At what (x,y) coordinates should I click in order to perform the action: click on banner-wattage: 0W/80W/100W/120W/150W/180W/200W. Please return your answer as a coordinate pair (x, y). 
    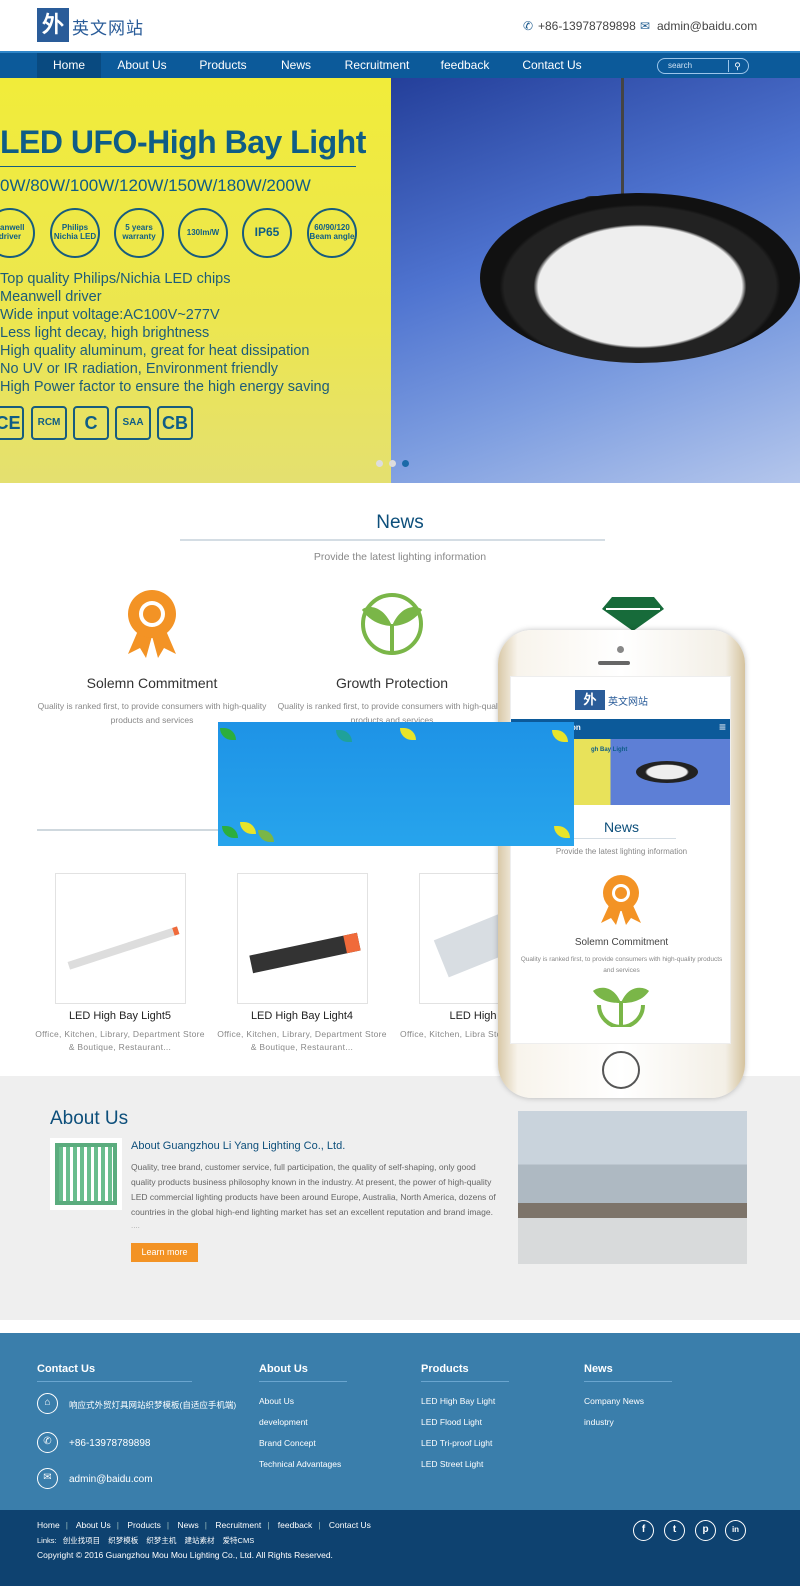
    Looking at the image, I should click on (155, 185).